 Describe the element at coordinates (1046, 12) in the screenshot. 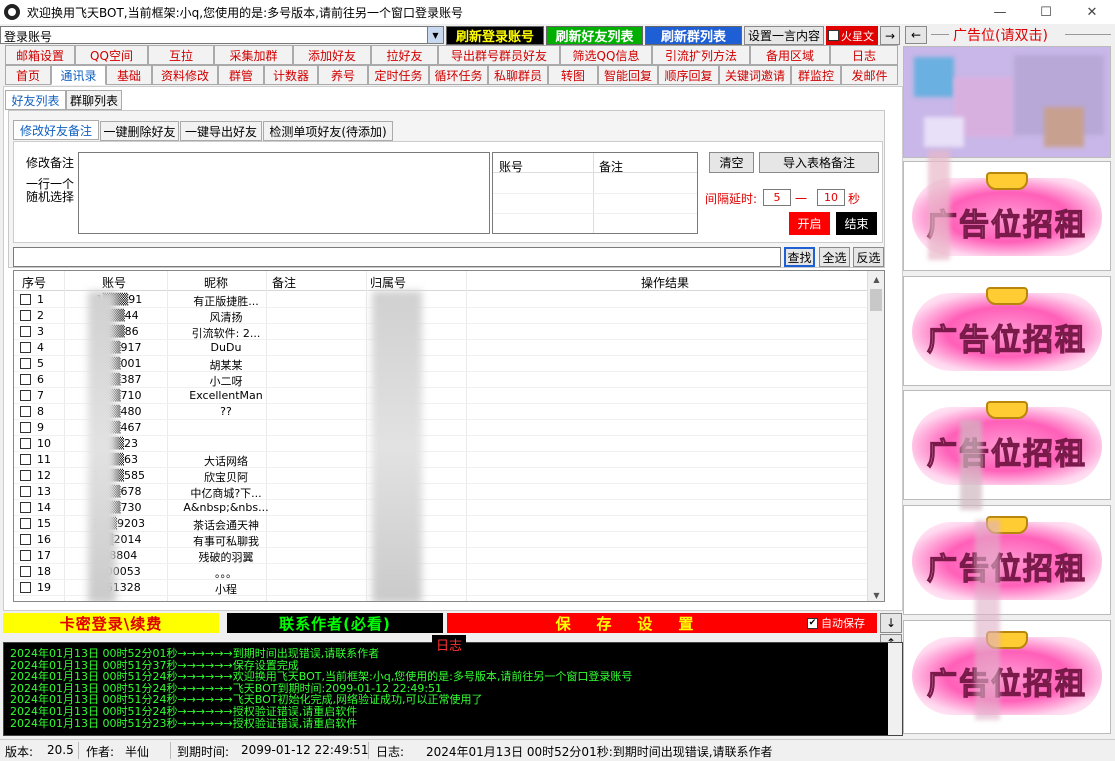

I see `maximize-button: ☐` at that location.